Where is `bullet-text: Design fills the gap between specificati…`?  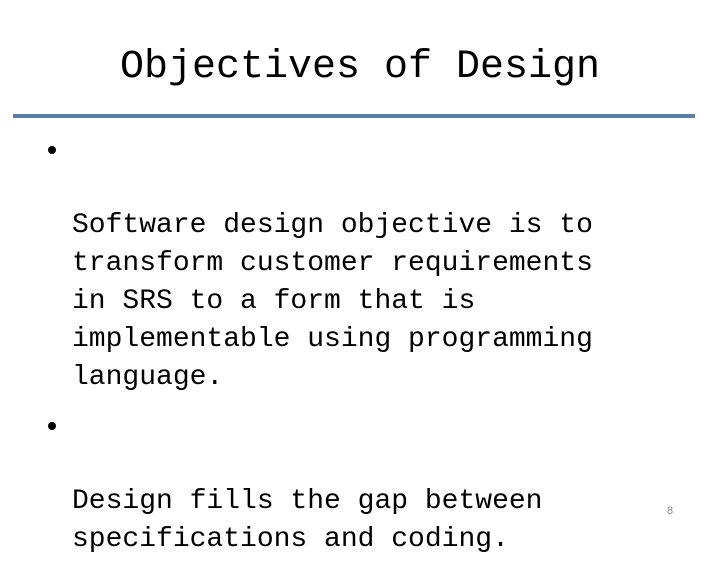
bullet-text: Design fills the gap between specificati… is located at coordinates (307, 520).